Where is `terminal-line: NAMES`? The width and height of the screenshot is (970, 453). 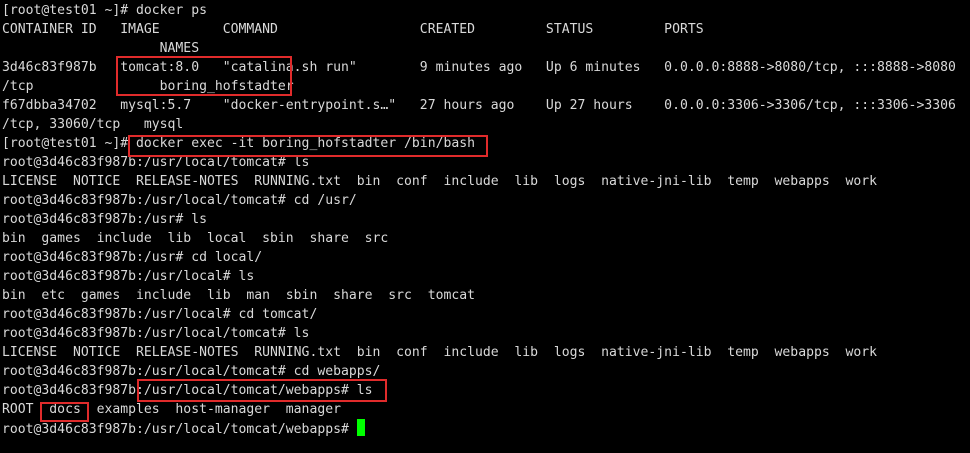 terminal-line: NAMES is located at coordinates (101, 48).